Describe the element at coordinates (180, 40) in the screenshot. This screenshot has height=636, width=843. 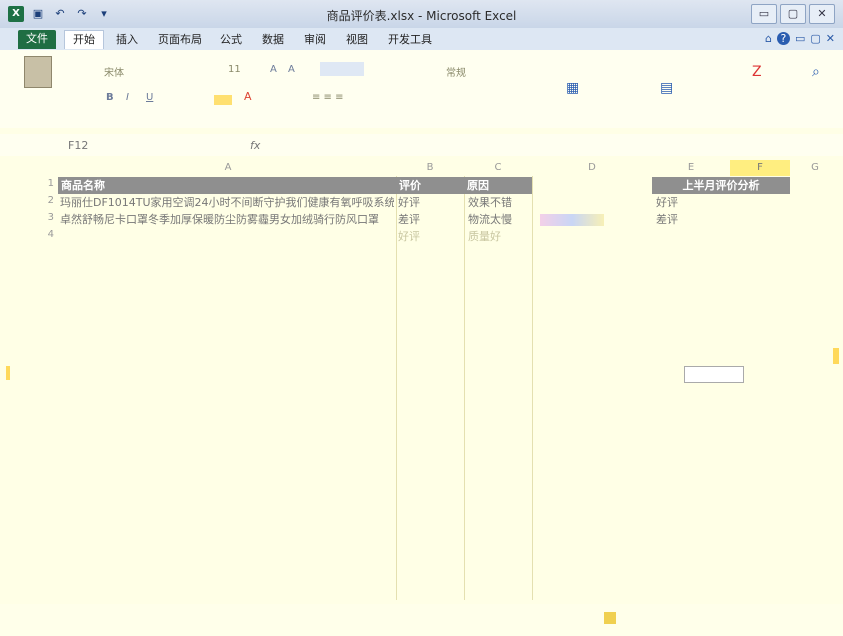
I see `tab-page-layout: 页面布局` at that location.